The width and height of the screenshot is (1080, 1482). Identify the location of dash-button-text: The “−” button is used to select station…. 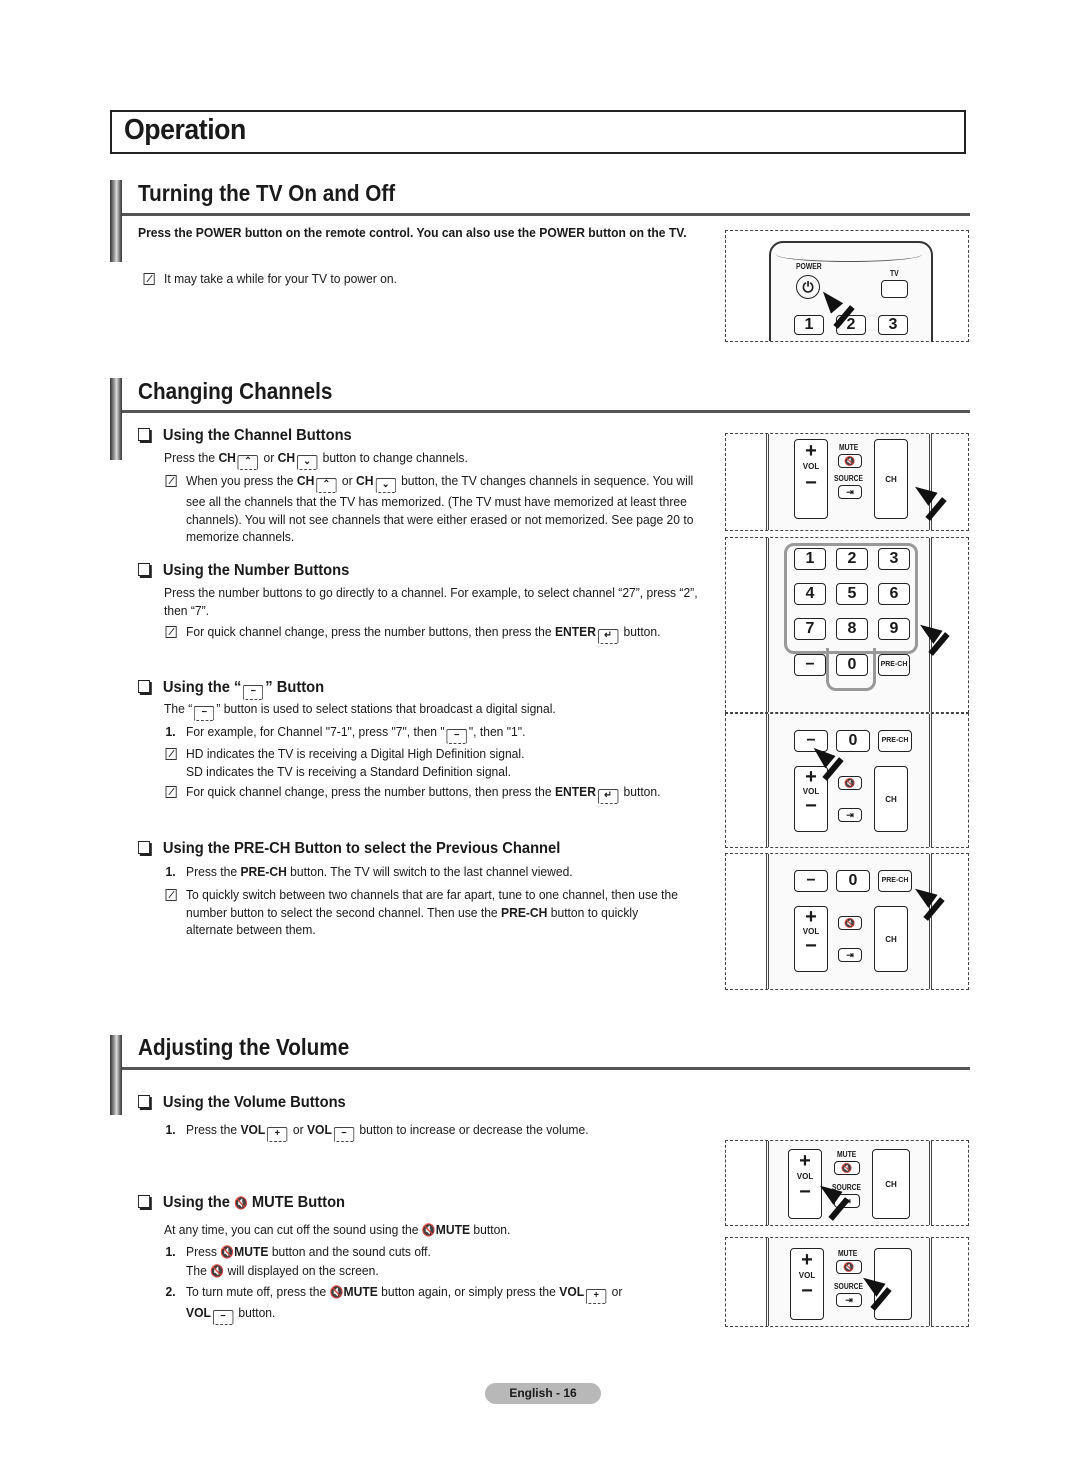
(424, 710).